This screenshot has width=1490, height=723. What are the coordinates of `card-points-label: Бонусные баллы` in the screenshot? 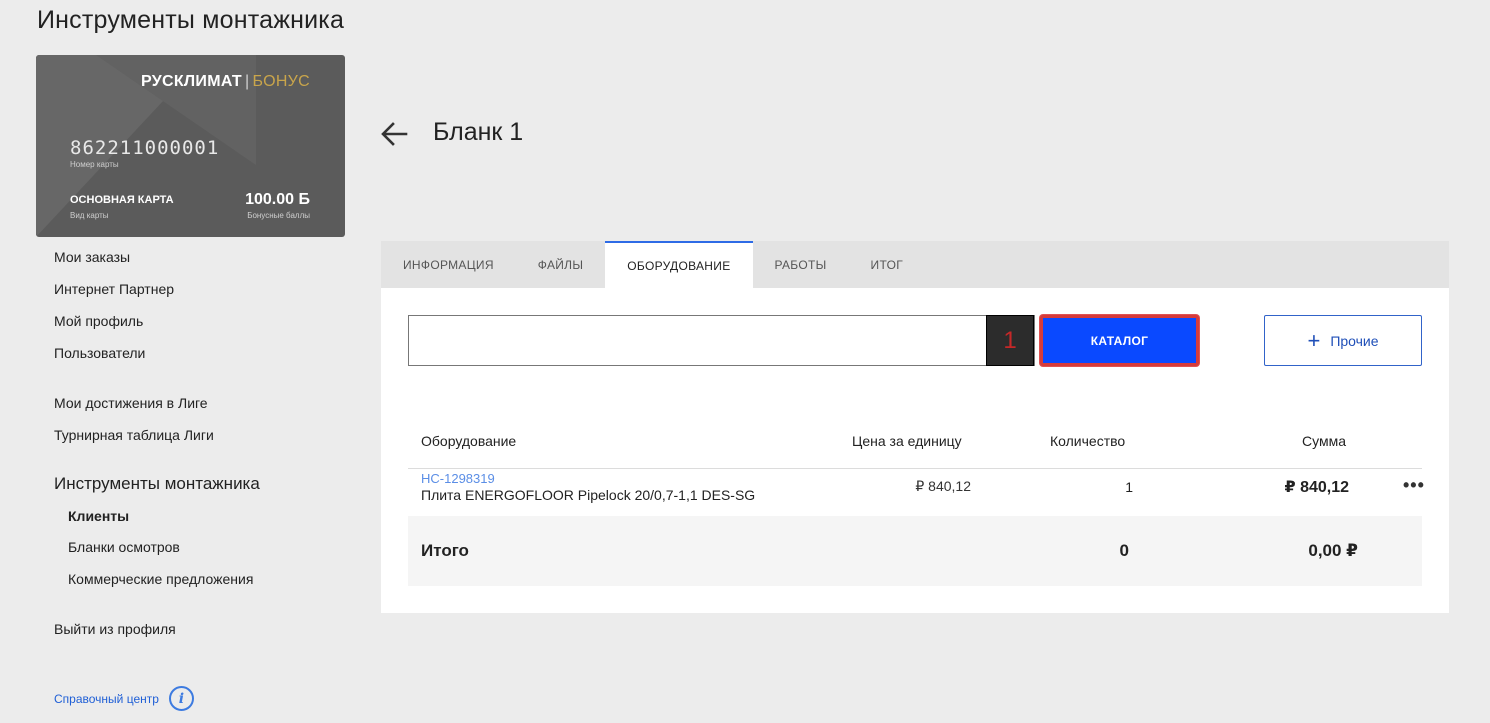 It's located at (278, 215).